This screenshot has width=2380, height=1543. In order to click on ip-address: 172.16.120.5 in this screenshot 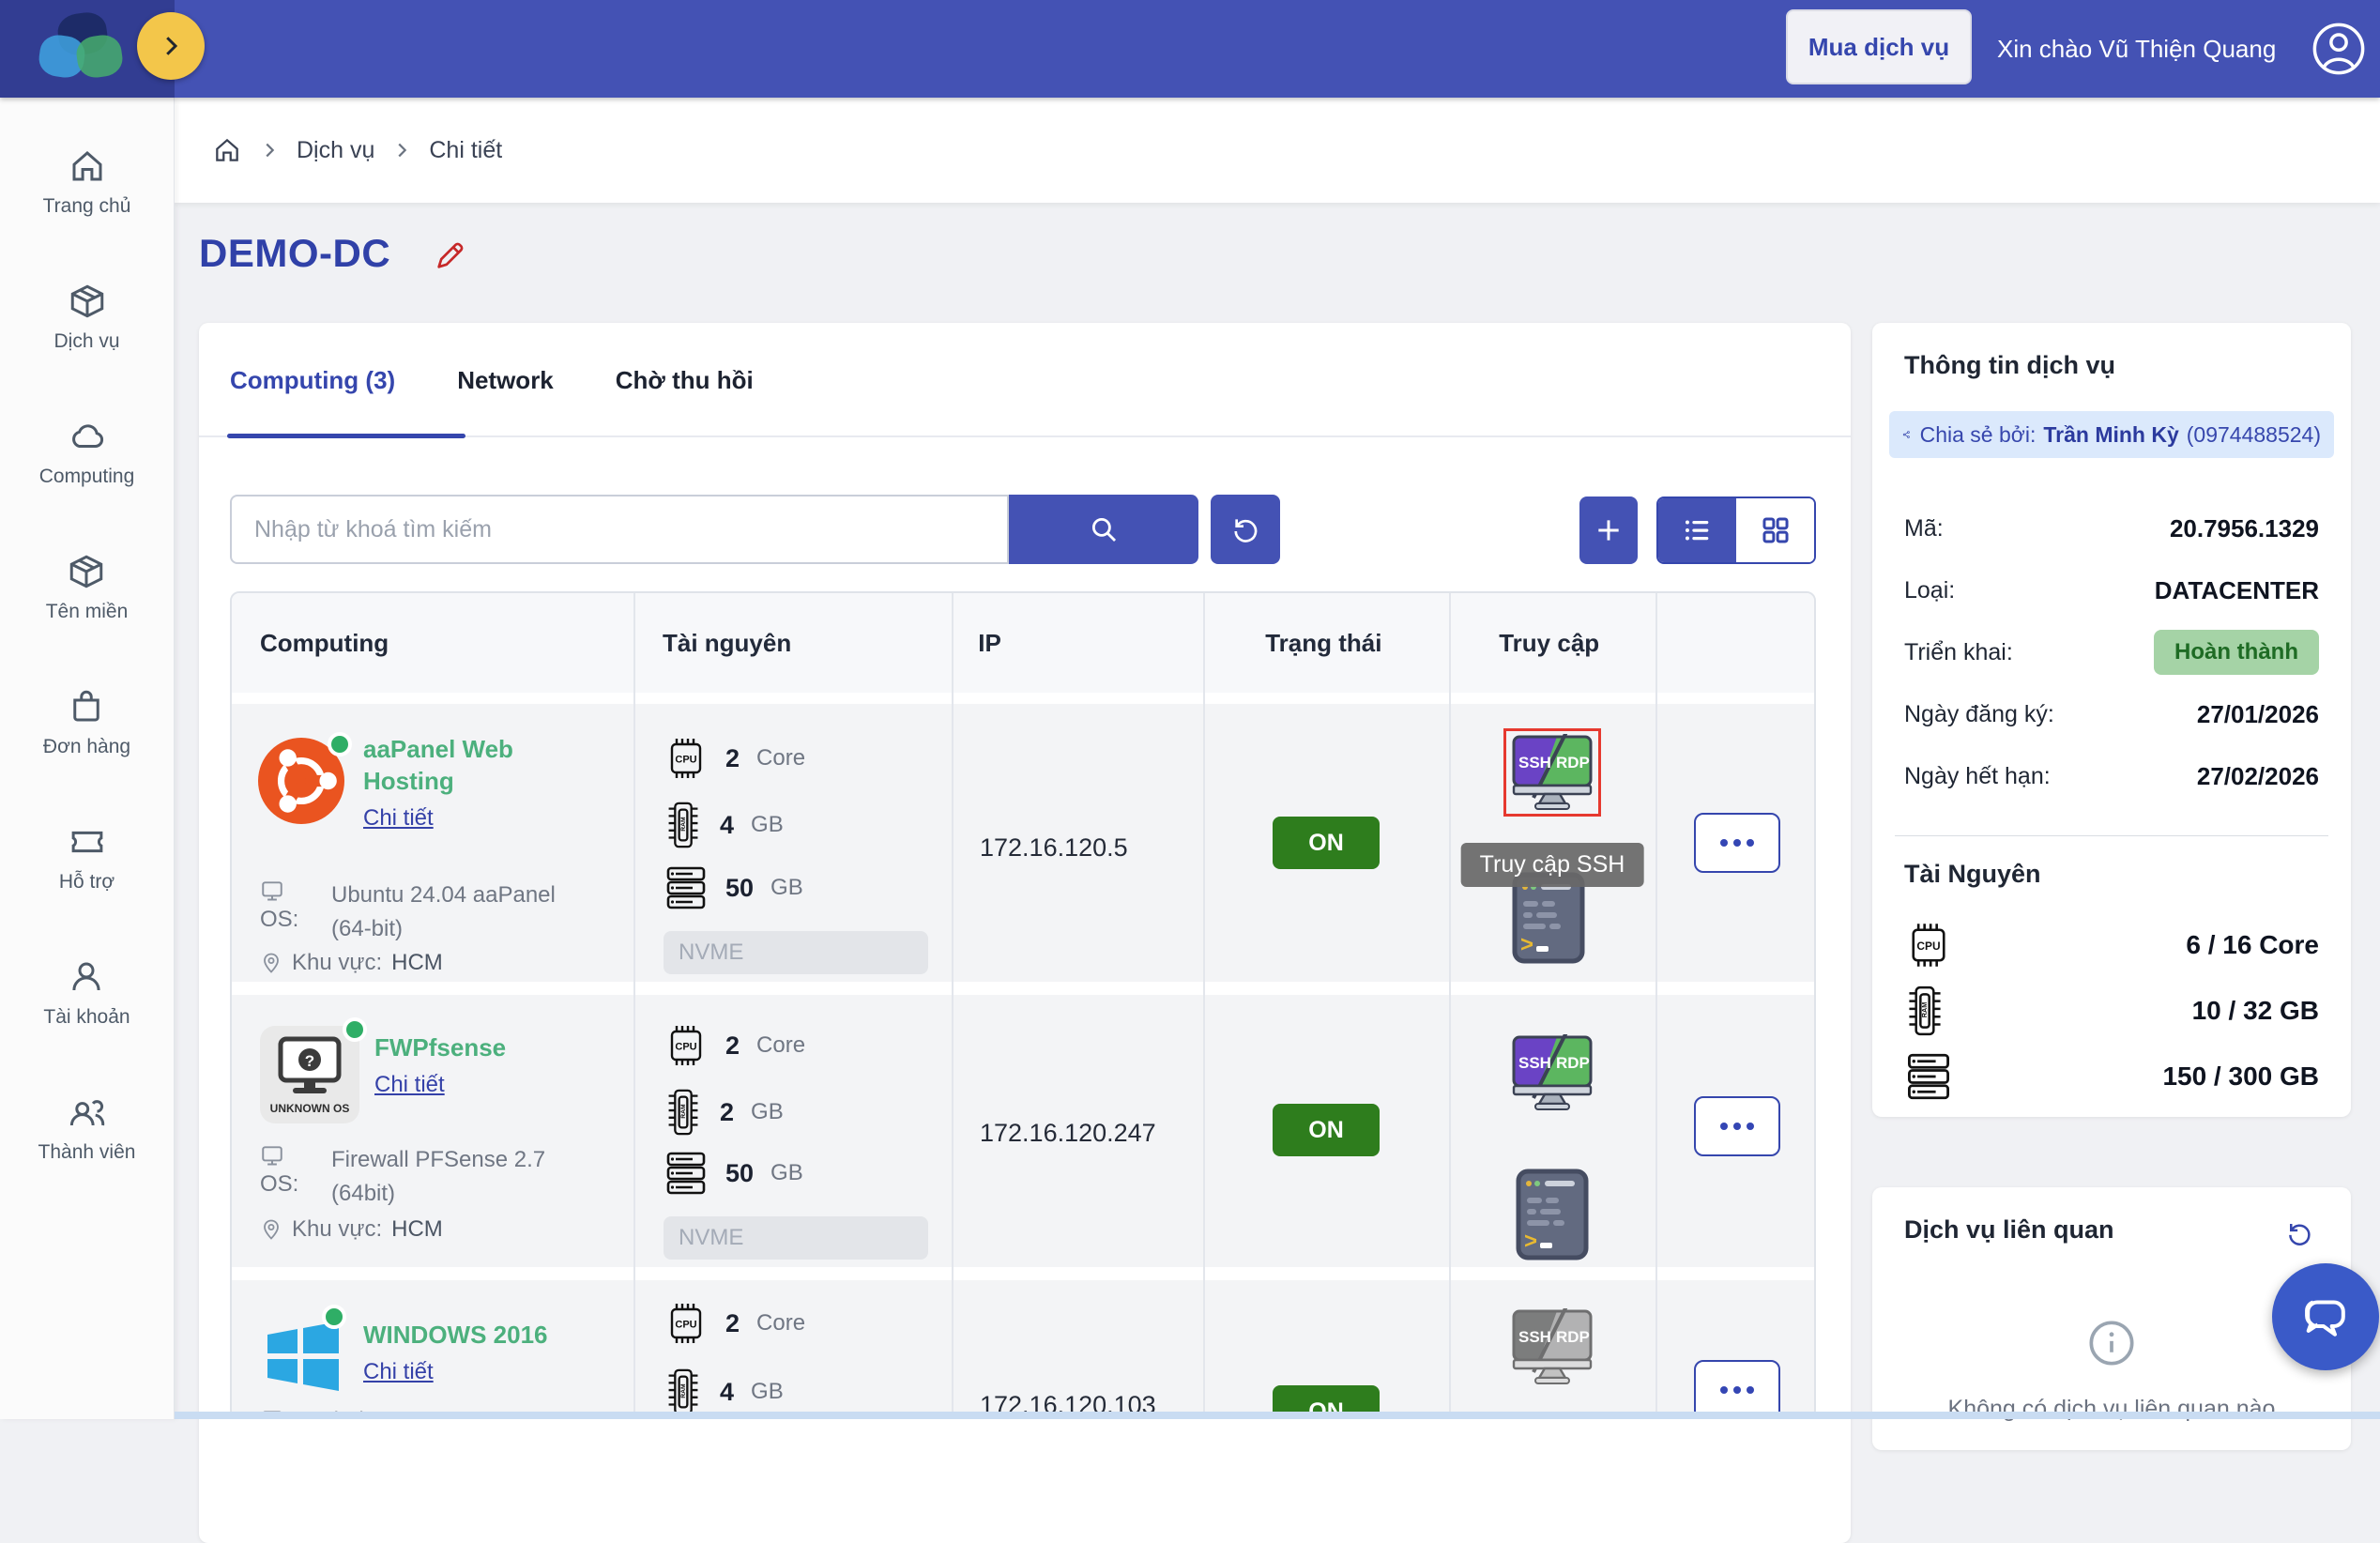, I will do `click(1054, 847)`.